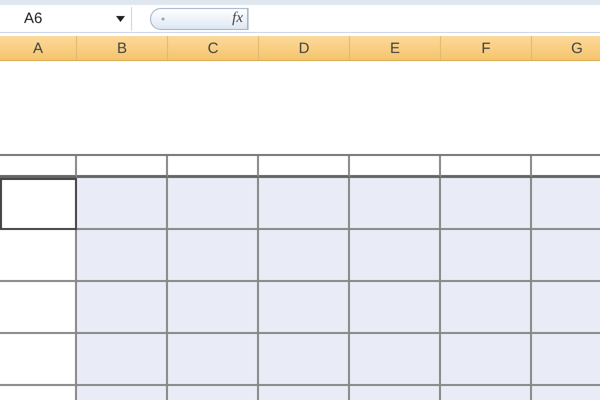 This screenshot has height=400, width=600. What do you see at coordinates (566, 48) in the screenshot?
I see `column-header: G` at bounding box center [566, 48].